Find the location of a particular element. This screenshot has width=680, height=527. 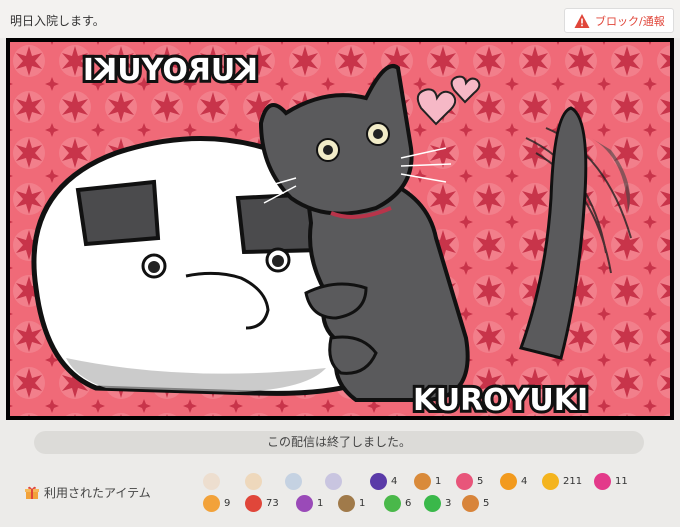

broadcast-title: 明日入院します。 is located at coordinates (57, 21).